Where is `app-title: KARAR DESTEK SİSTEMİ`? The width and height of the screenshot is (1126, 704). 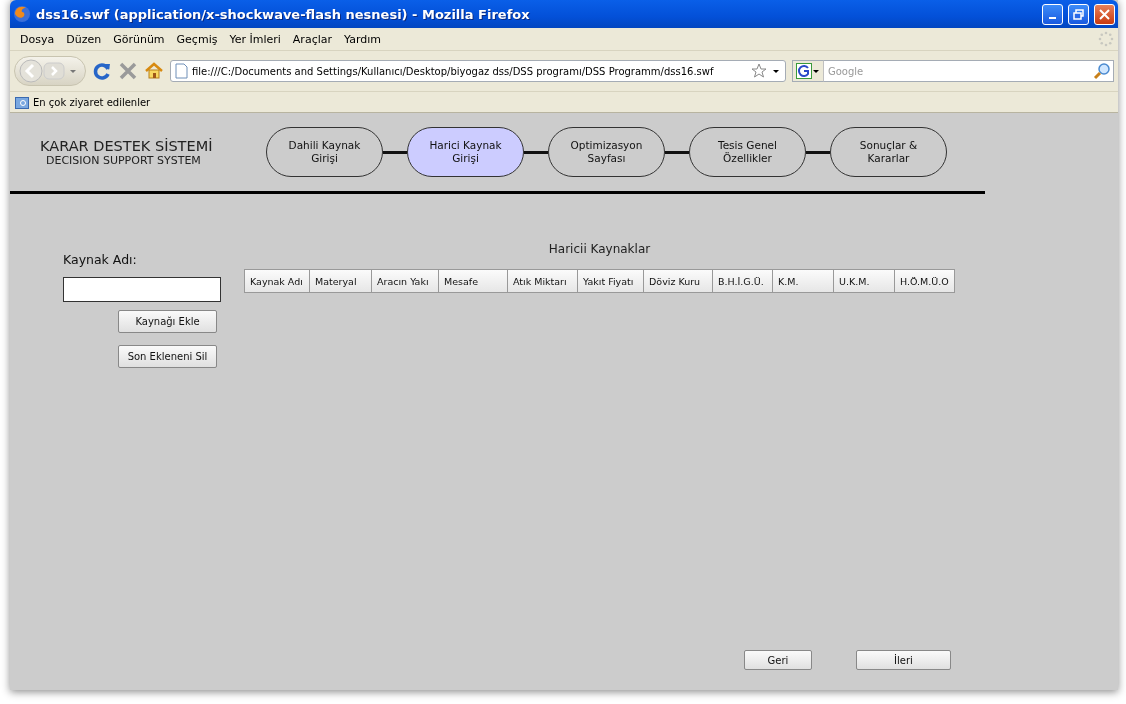
app-title: KARAR DESTEK SİSTEMİ is located at coordinates (126, 145).